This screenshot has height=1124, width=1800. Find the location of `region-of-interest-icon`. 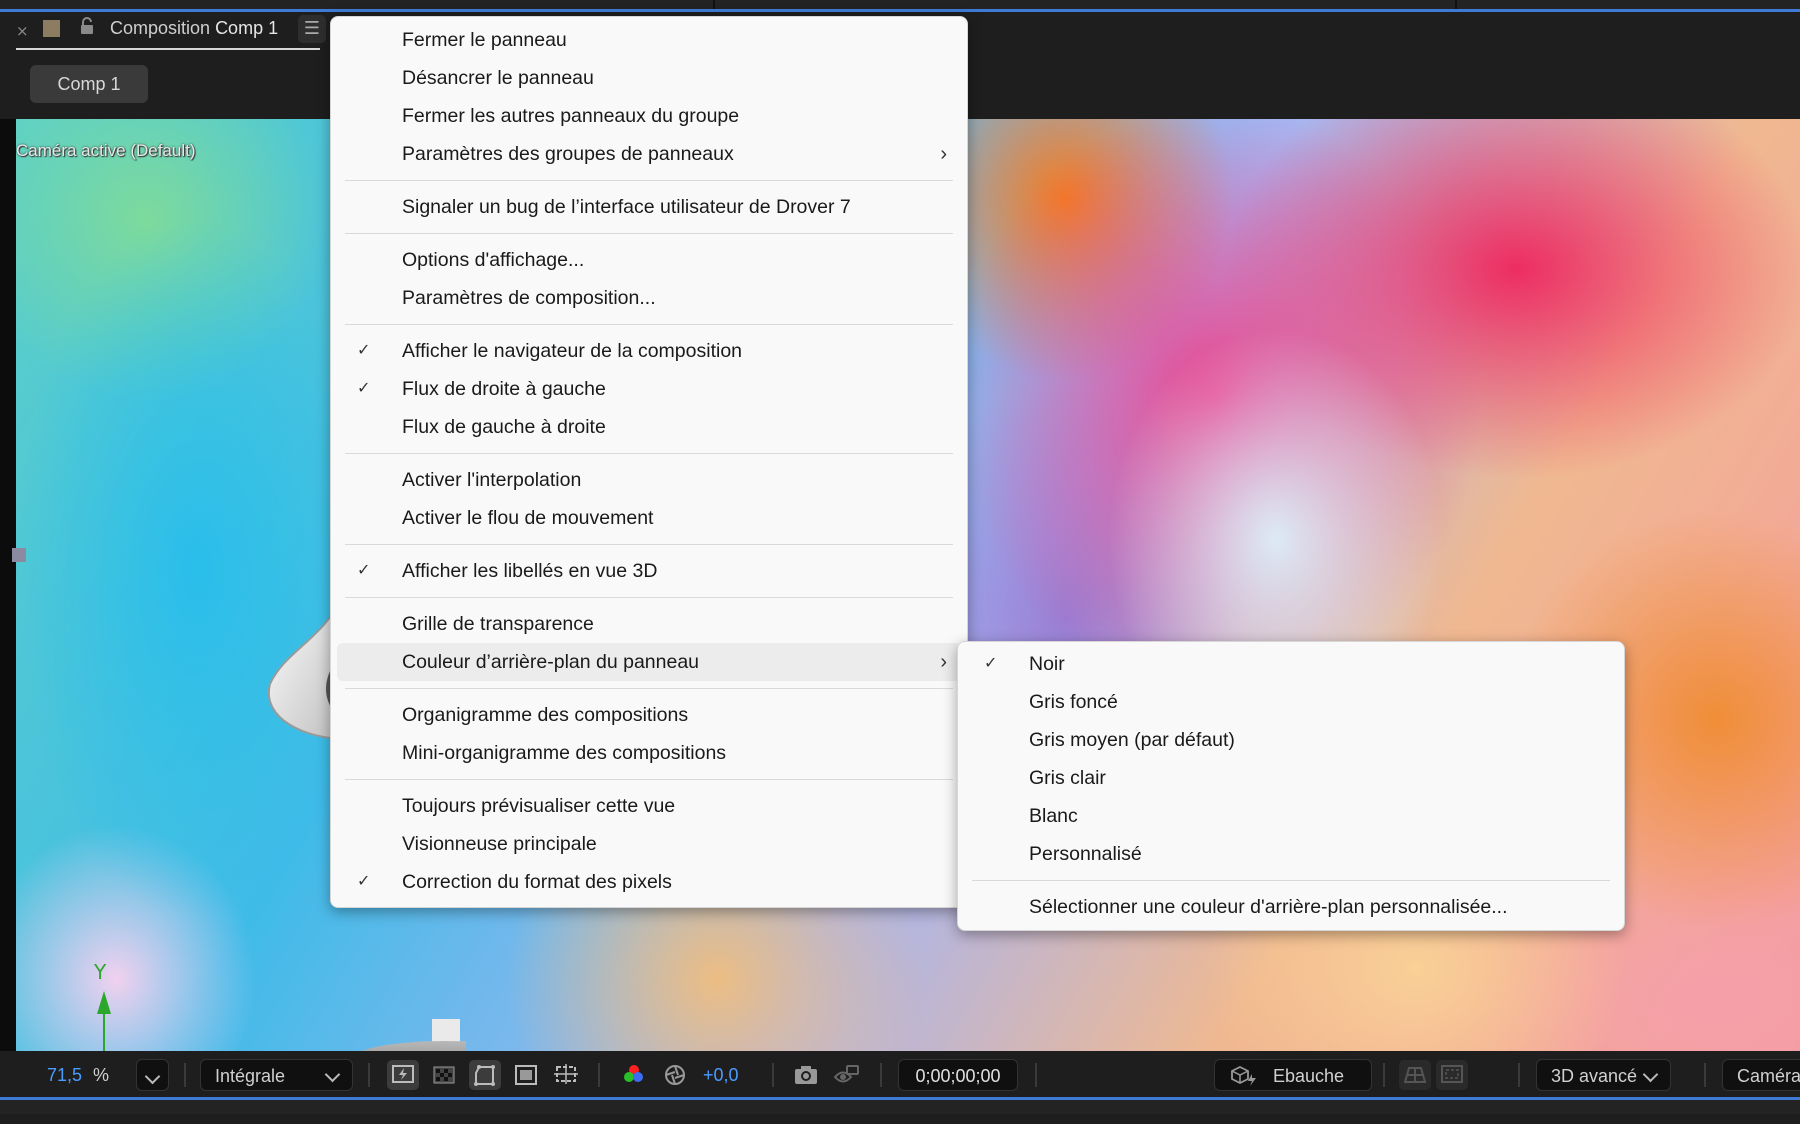

region-of-interest-icon is located at coordinates (526, 1075).